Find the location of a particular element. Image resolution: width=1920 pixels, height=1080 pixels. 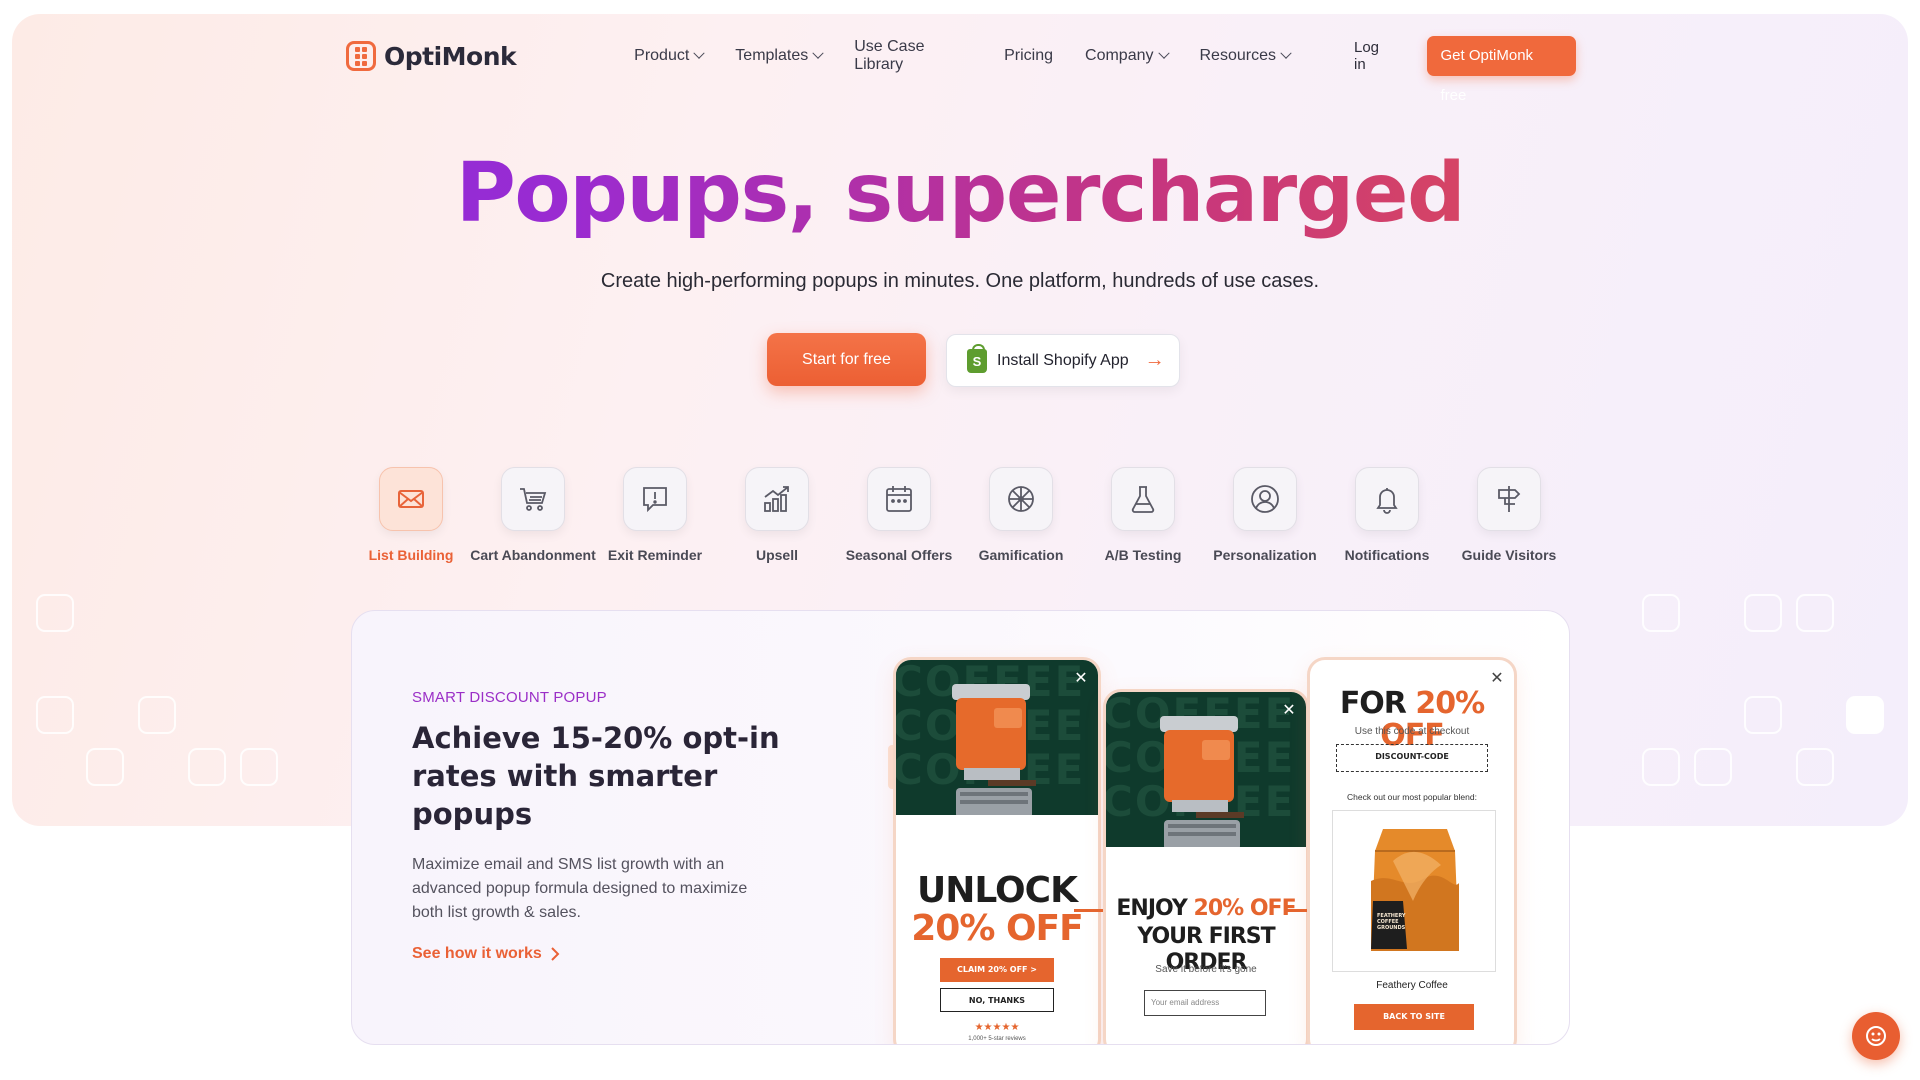

install-shopify-app-label: Install Shopify App is located at coordinates (1063, 360).